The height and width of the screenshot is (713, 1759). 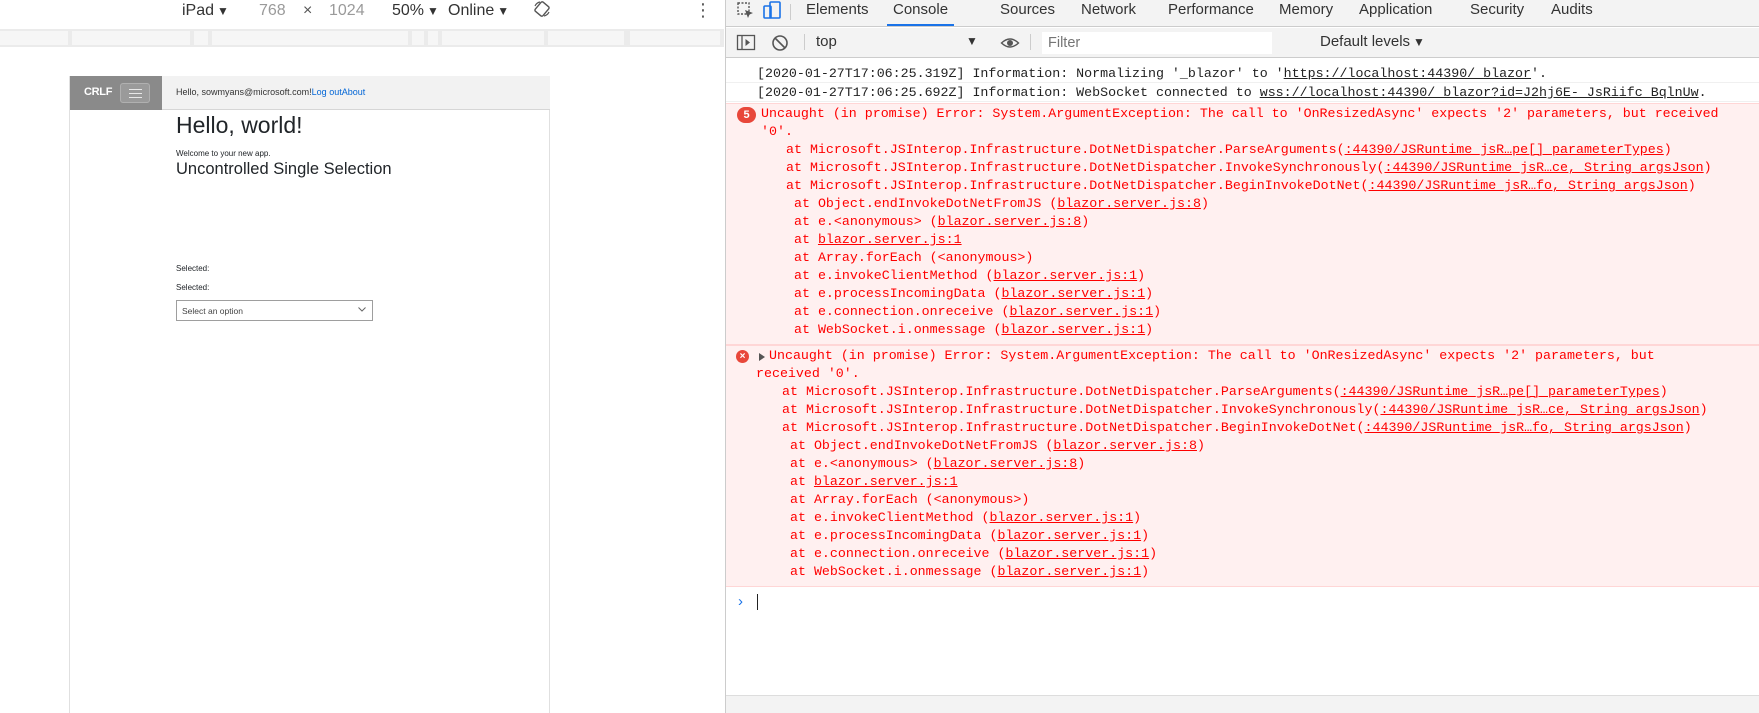 I want to click on throttle-value: Online, so click(x=471, y=10).